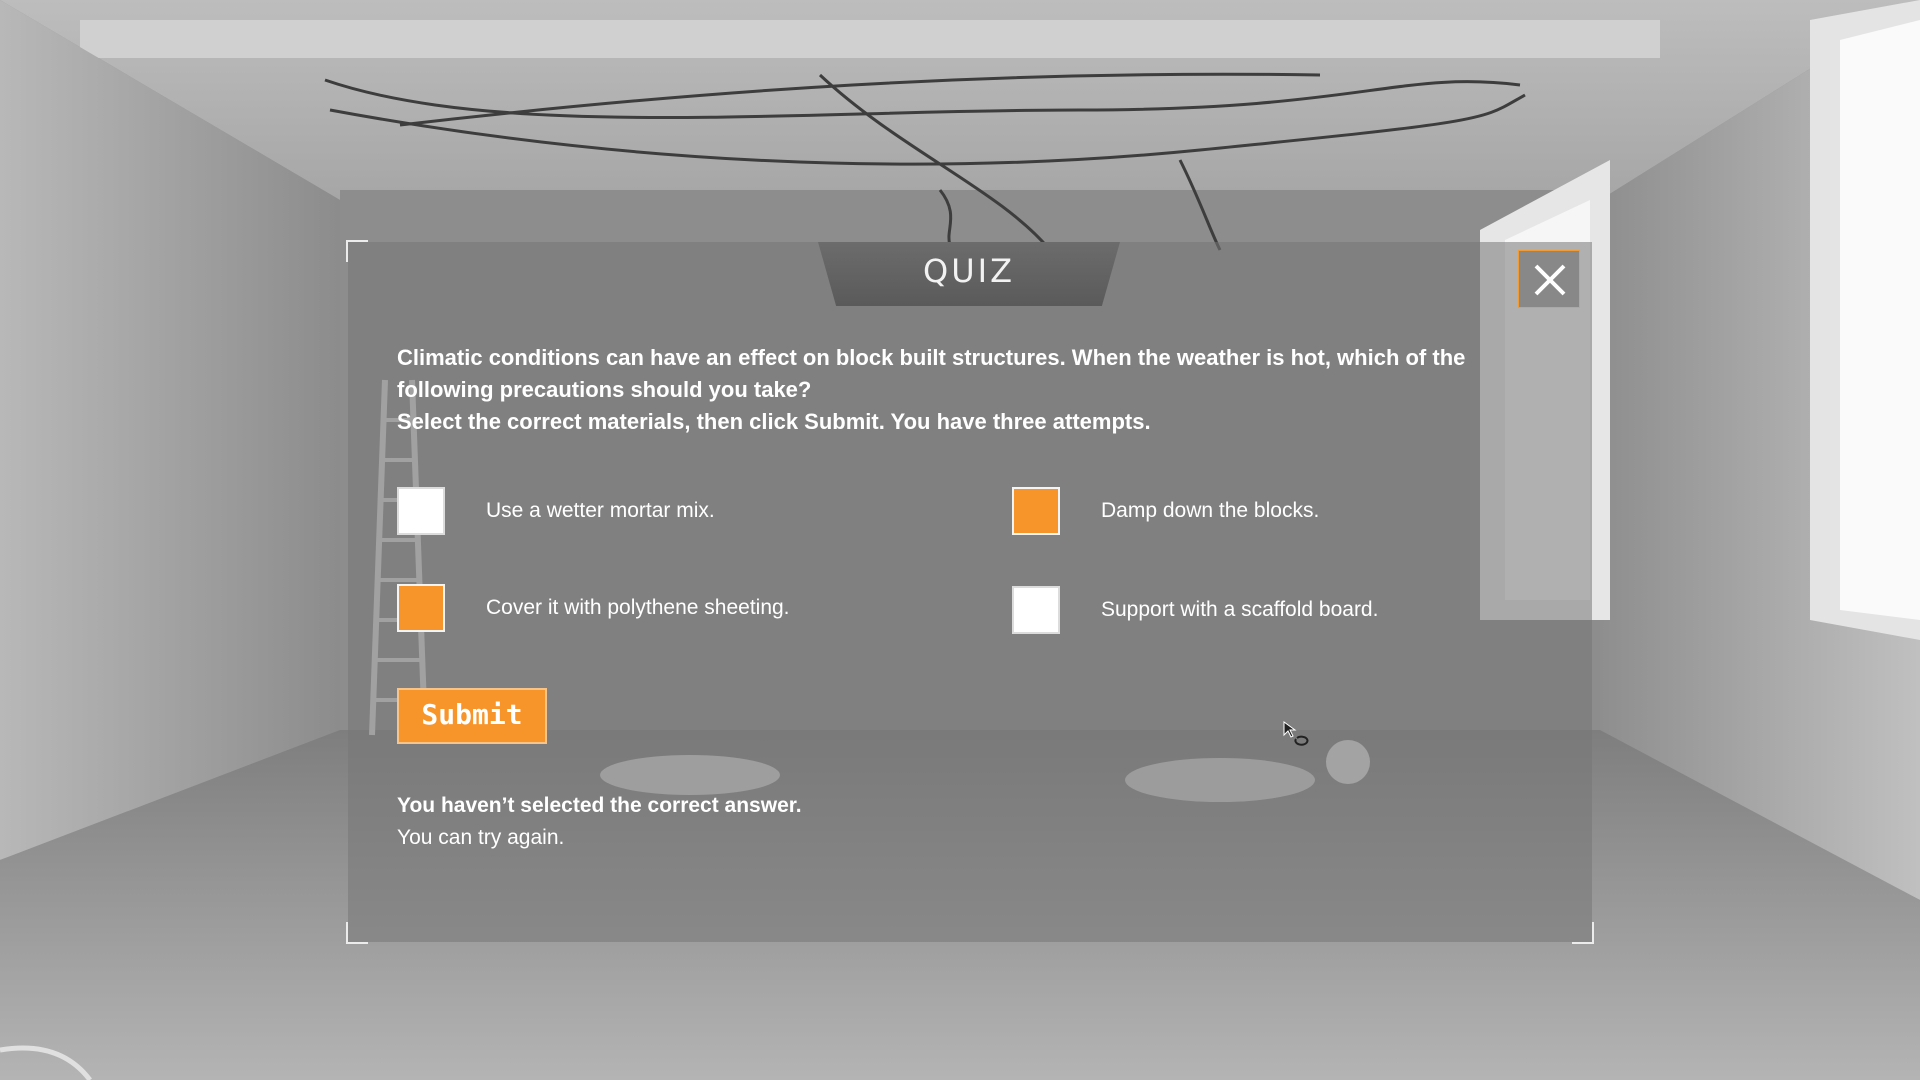 The width and height of the screenshot is (1920, 1080). Describe the element at coordinates (1210, 510) in the screenshot. I see `option-label: Damp down the blocks.` at that location.